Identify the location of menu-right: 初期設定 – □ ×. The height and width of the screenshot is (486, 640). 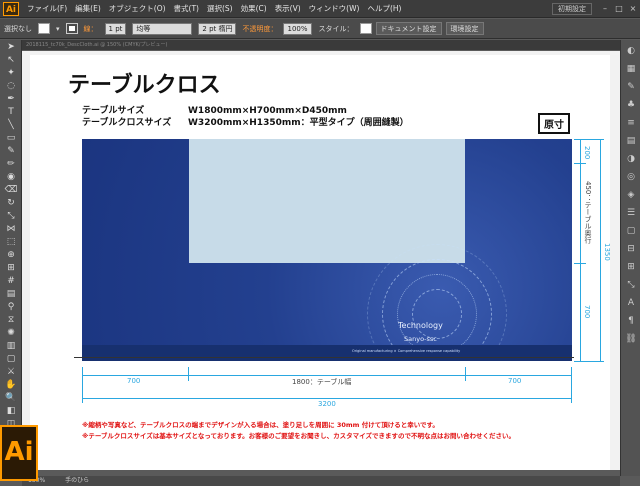
(596, 8).